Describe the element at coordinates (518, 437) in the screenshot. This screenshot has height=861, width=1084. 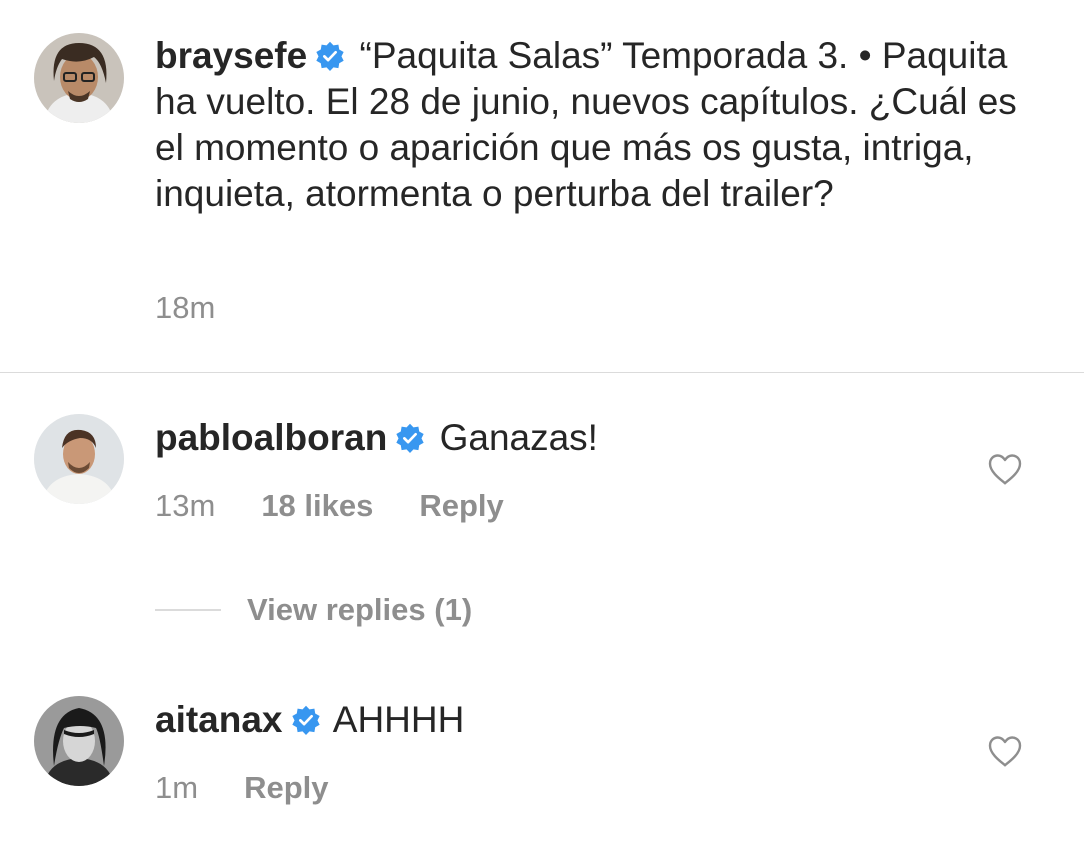
I see `comment-1-text: Ganazas!` at that location.